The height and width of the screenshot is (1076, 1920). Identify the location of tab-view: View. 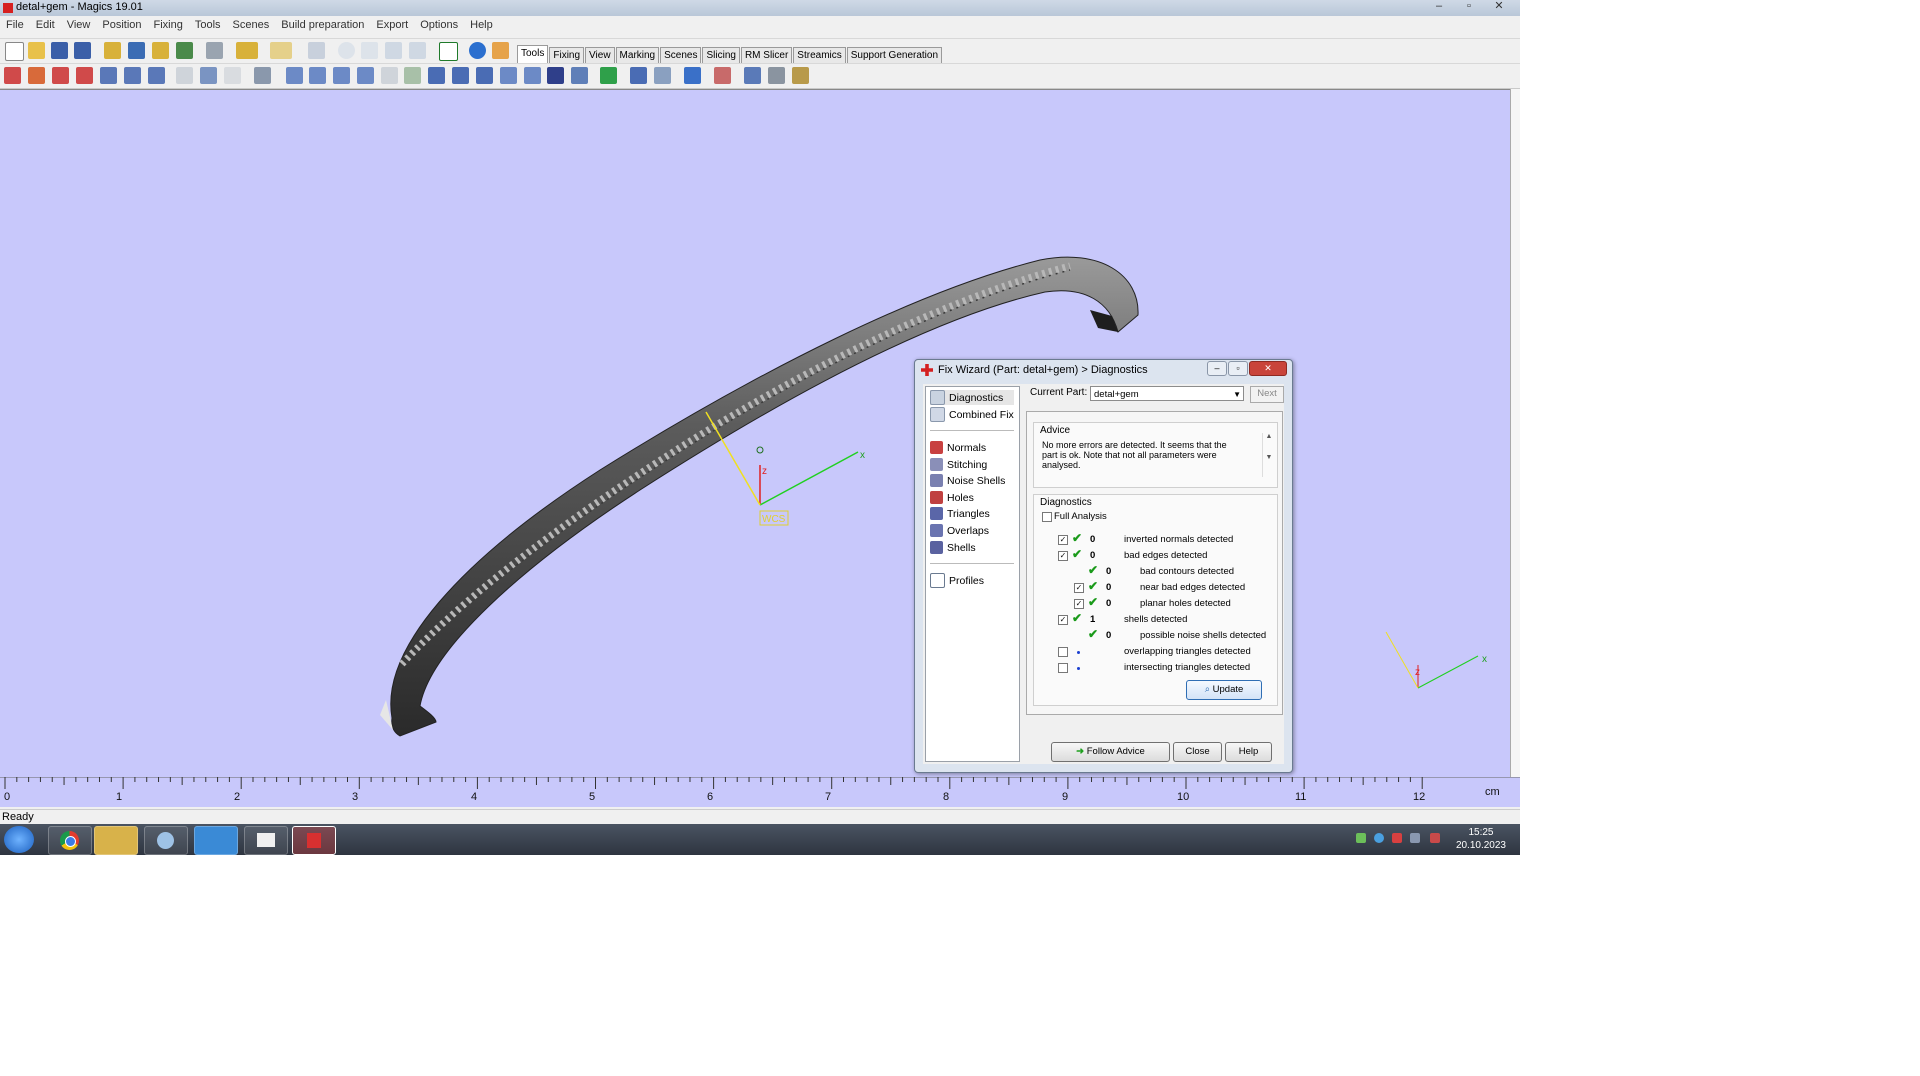
(600, 55).